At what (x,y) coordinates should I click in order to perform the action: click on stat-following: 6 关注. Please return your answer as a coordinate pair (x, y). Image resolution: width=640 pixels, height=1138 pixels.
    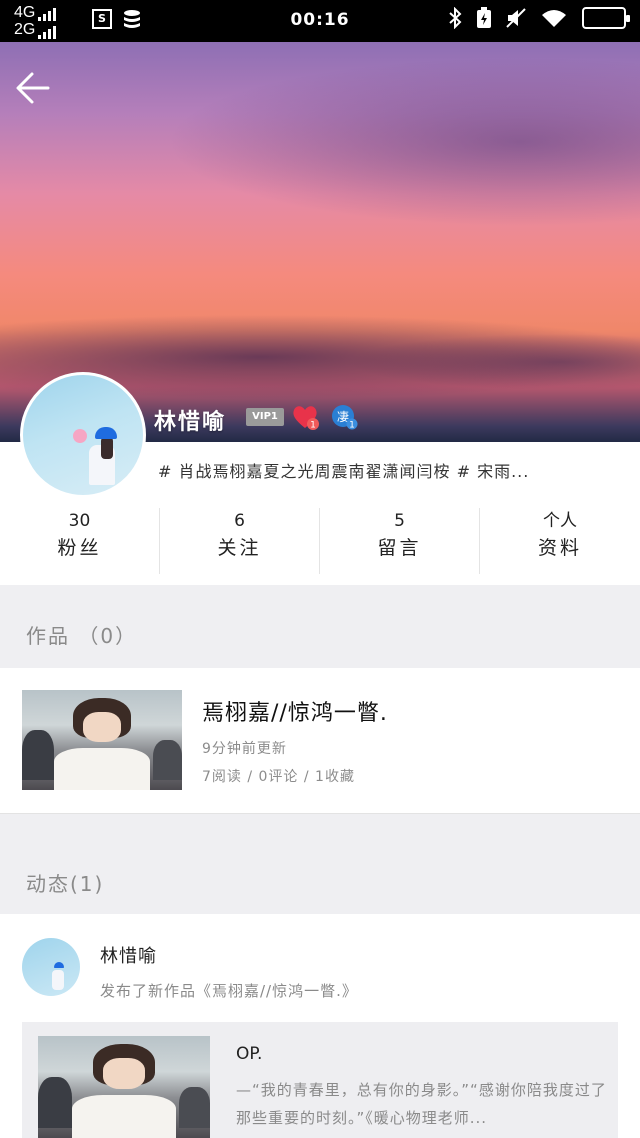
    Looking at the image, I should click on (240, 541).